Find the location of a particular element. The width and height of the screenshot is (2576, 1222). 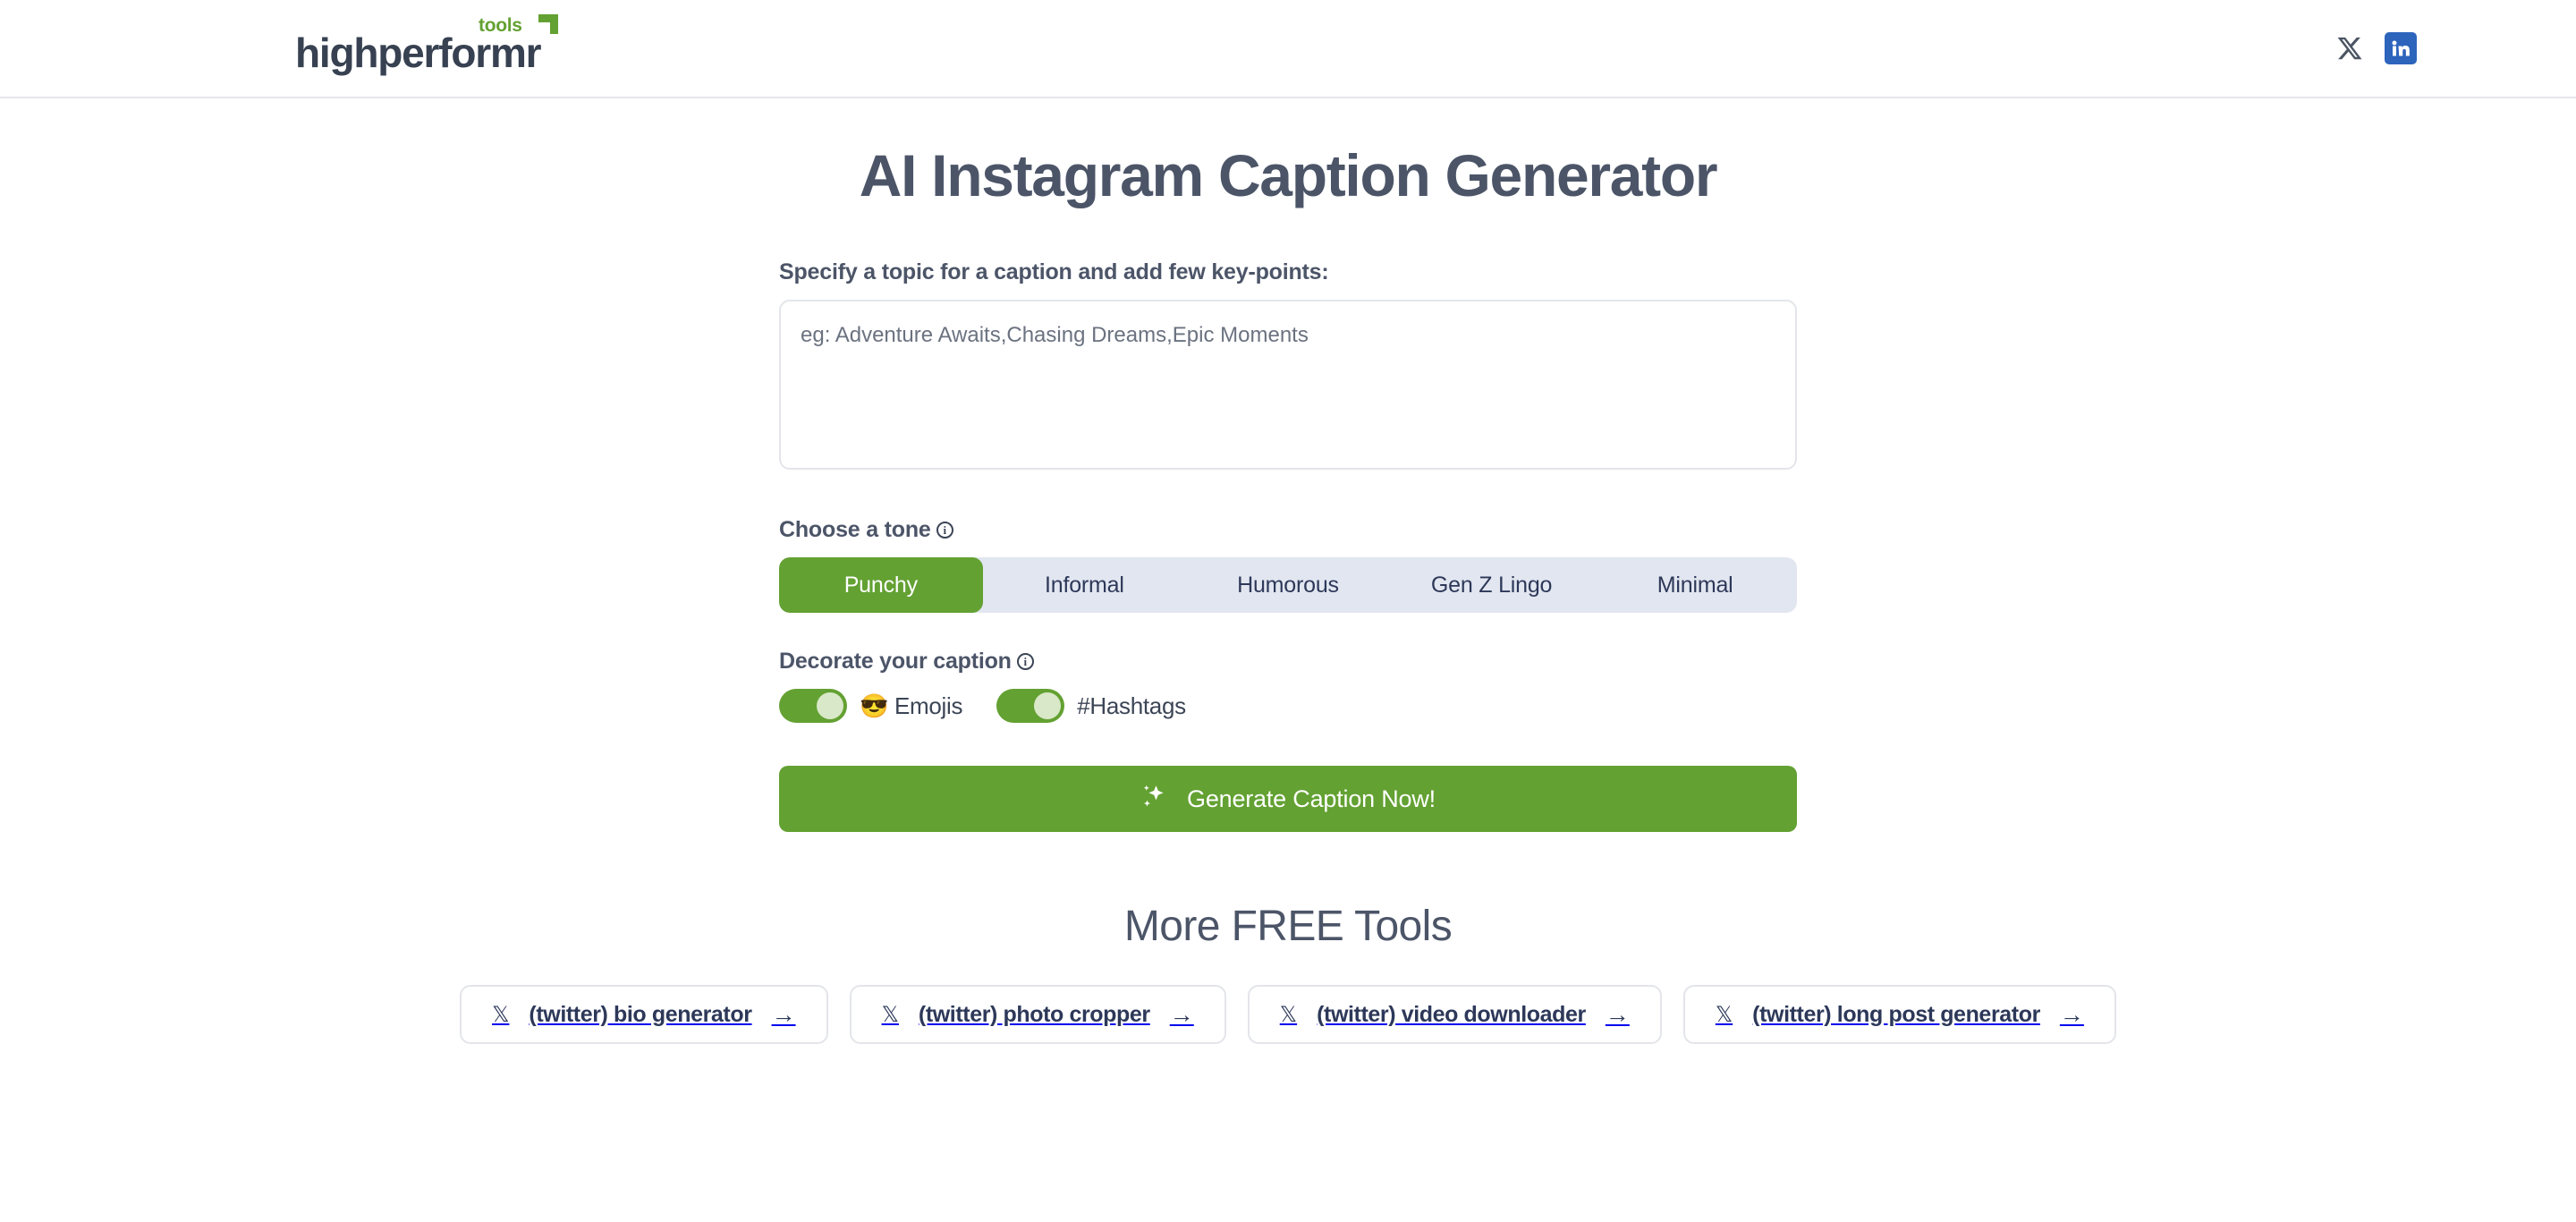

tool-chip-label: (twitter) long post generator is located at coordinates (1896, 1014).